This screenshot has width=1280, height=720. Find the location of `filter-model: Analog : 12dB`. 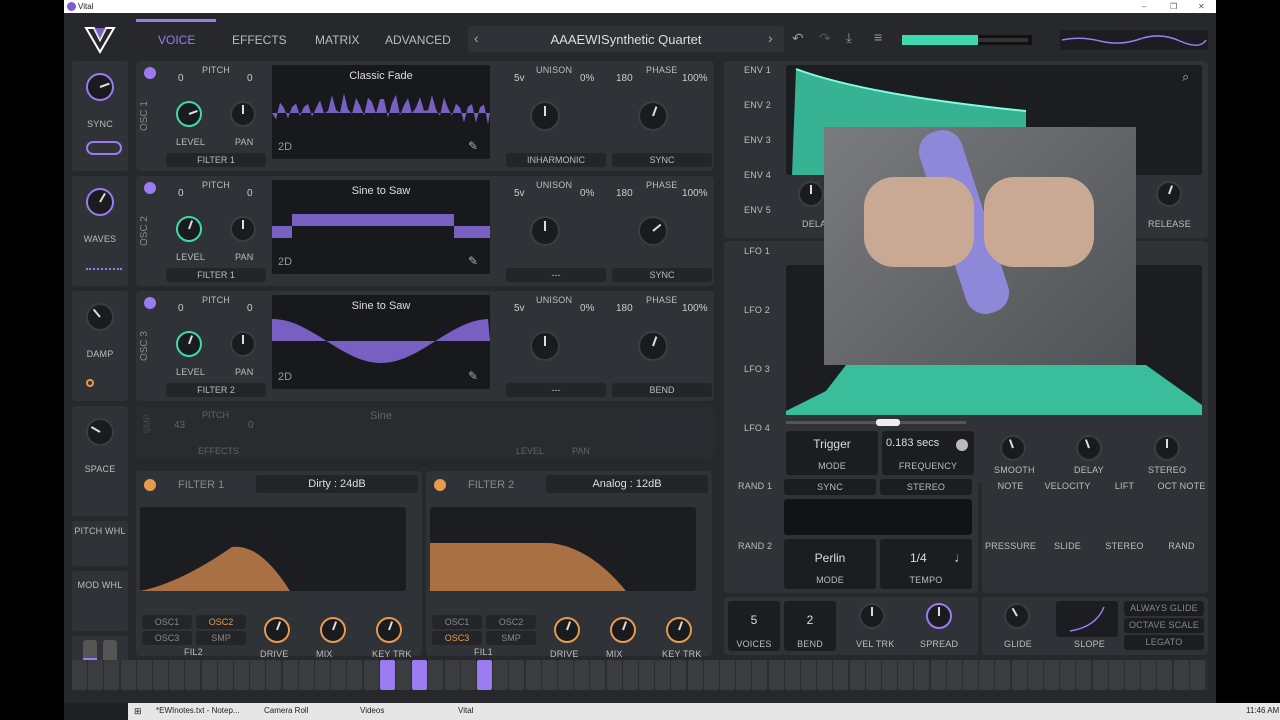

filter-model: Analog : 12dB is located at coordinates (627, 484).